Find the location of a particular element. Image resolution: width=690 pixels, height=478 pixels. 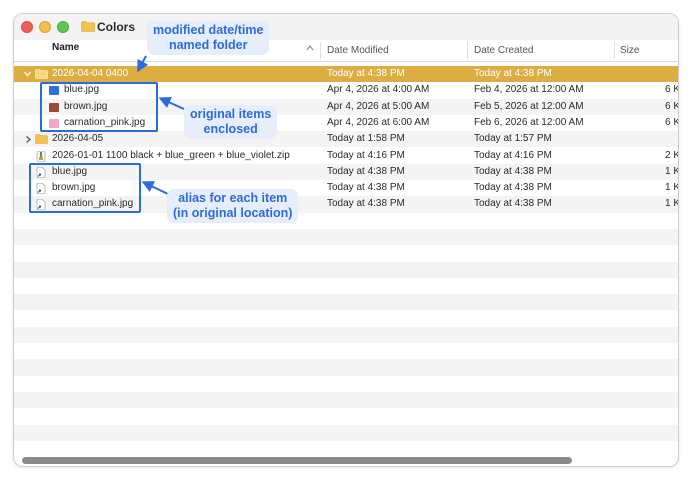

annotation-text: named folder is located at coordinates (208, 45).